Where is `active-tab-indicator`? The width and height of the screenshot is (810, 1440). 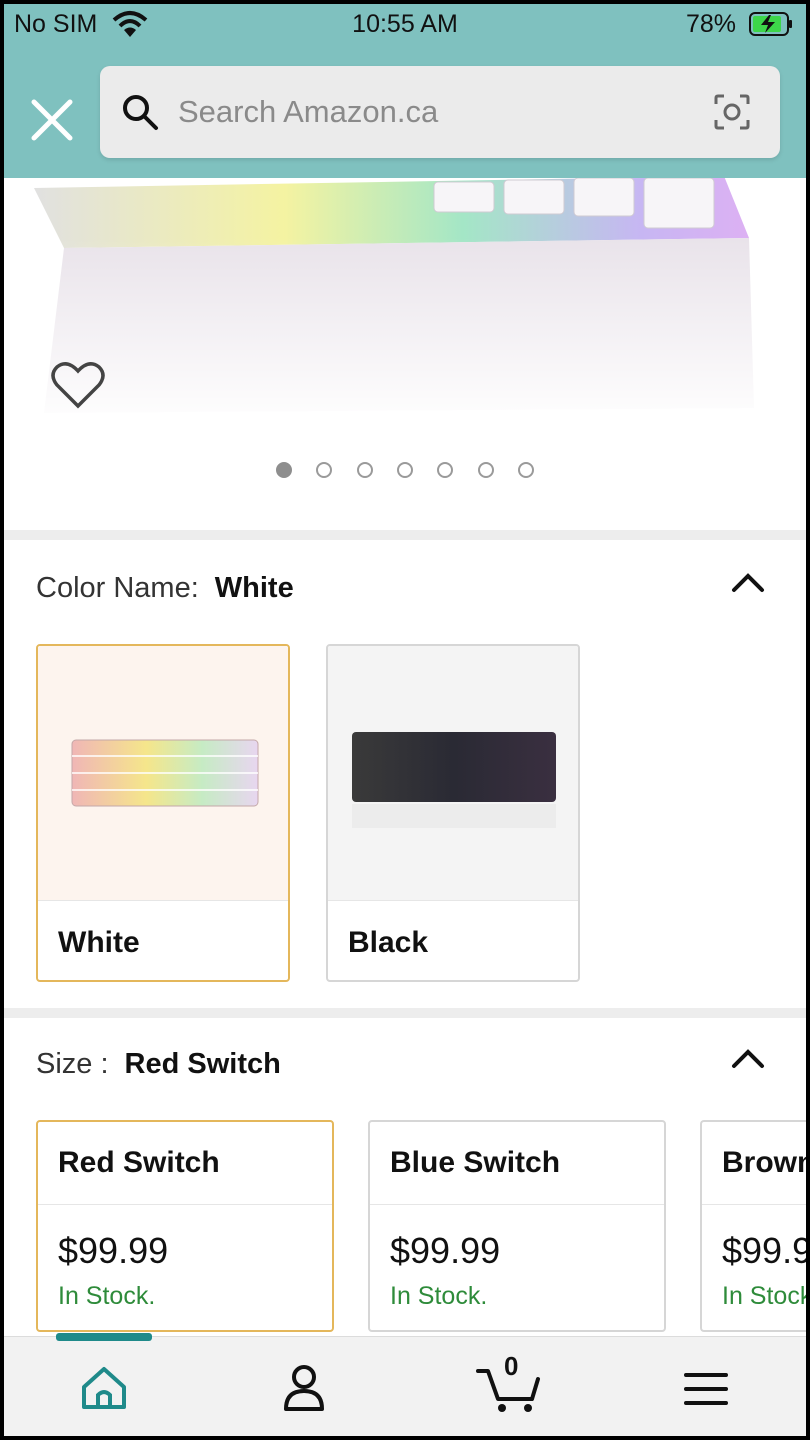
active-tab-indicator is located at coordinates (104, 1337).